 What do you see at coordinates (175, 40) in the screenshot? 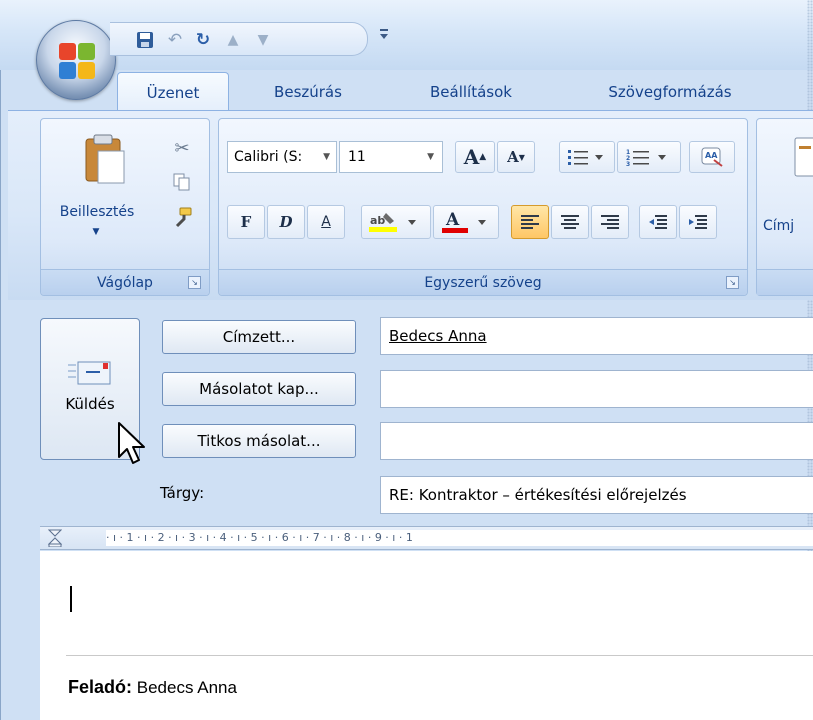
I see `undo-icon: ↶` at bounding box center [175, 40].